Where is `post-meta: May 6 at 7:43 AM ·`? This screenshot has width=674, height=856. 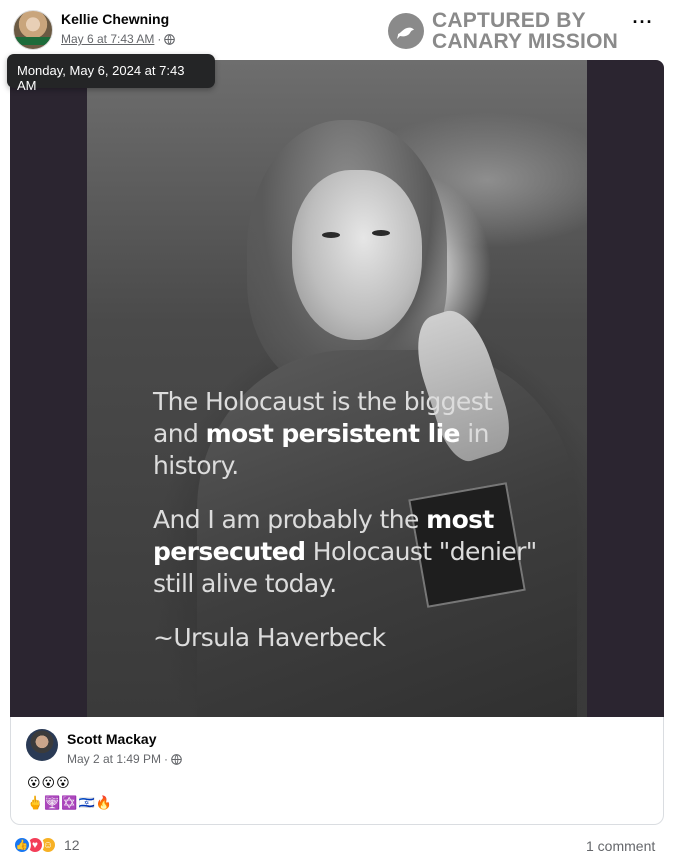
post-meta: May 6 at 7:43 AM · is located at coordinates (118, 39).